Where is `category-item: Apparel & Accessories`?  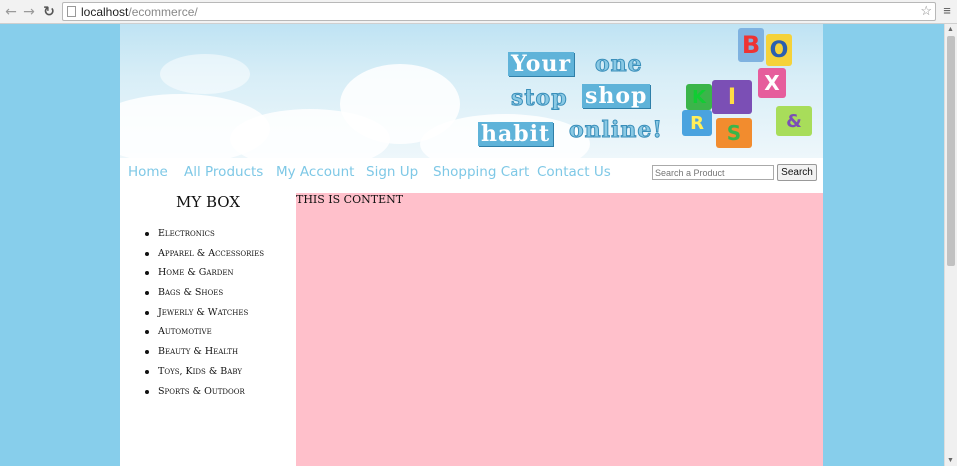 category-item: Apparel & Accessories is located at coordinates (203, 255).